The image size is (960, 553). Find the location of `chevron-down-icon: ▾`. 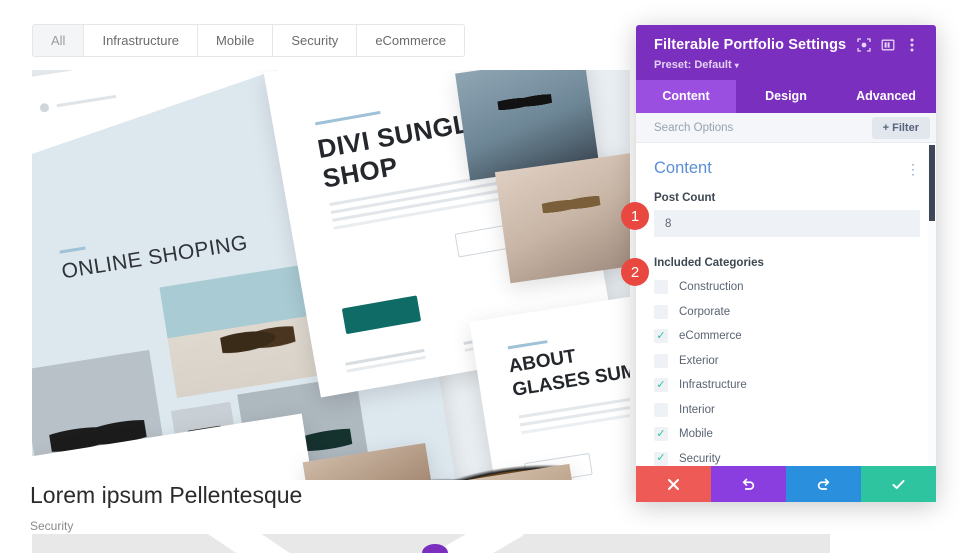

chevron-down-icon: ▾ is located at coordinates (736, 65).